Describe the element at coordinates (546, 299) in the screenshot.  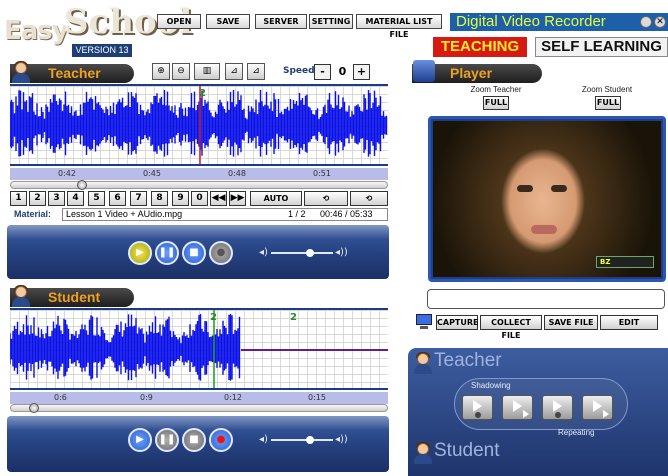
I see `capture-input` at that location.